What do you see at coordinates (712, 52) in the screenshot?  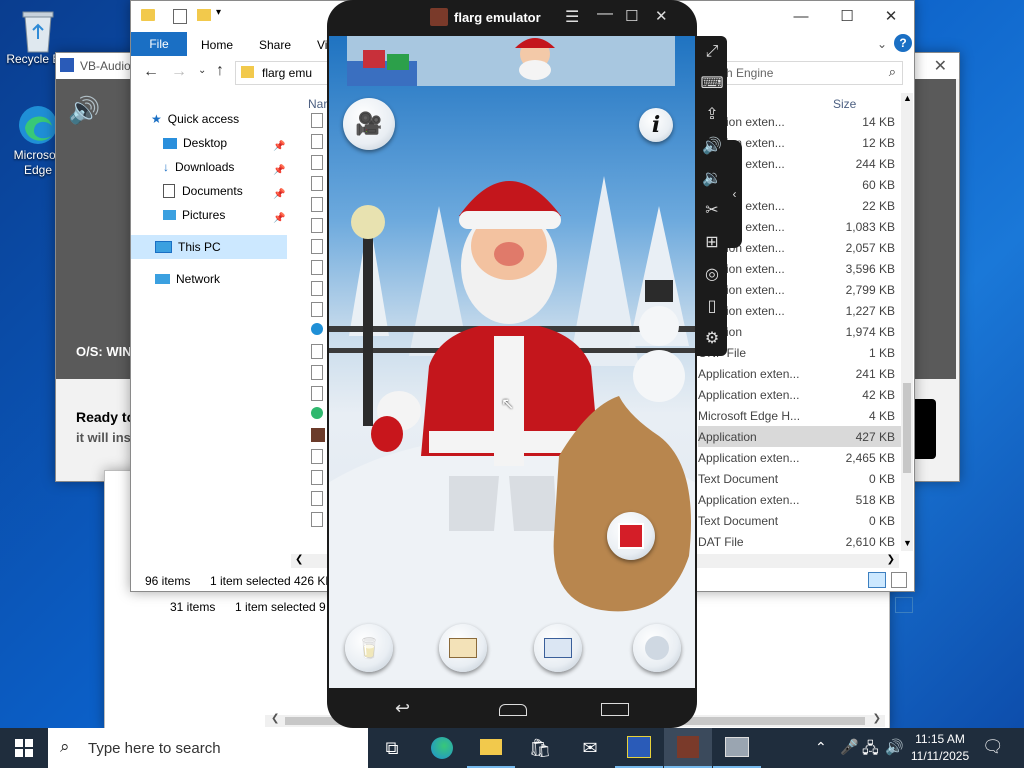 I see `fullscreen-icon: ⤢` at bounding box center [712, 52].